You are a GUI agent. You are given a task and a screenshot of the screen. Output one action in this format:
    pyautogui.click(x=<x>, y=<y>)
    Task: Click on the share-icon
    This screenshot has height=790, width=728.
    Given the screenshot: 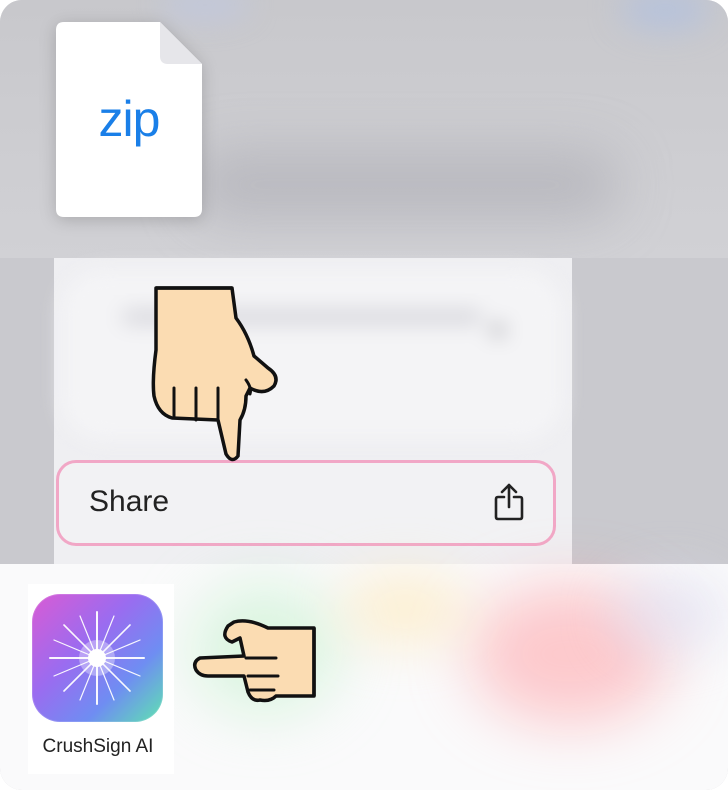 What is the action you would take?
    pyautogui.click(x=509, y=504)
    